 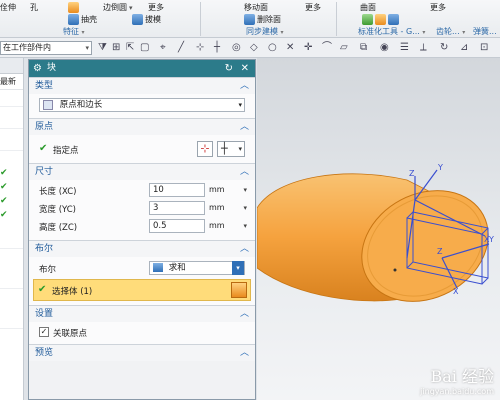 What do you see at coordinates (368, 7) in the screenshot?
I see `surface-button: 曲面` at bounding box center [368, 7].